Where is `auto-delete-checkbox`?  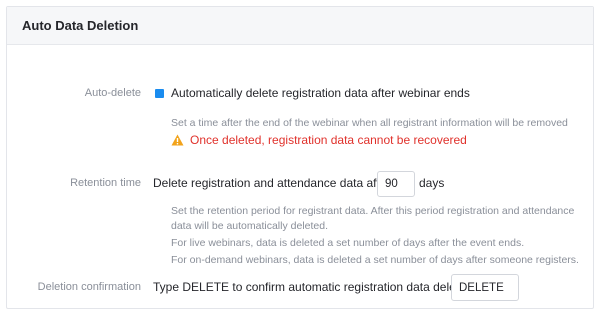
auto-delete-checkbox is located at coordinates (159, 93).